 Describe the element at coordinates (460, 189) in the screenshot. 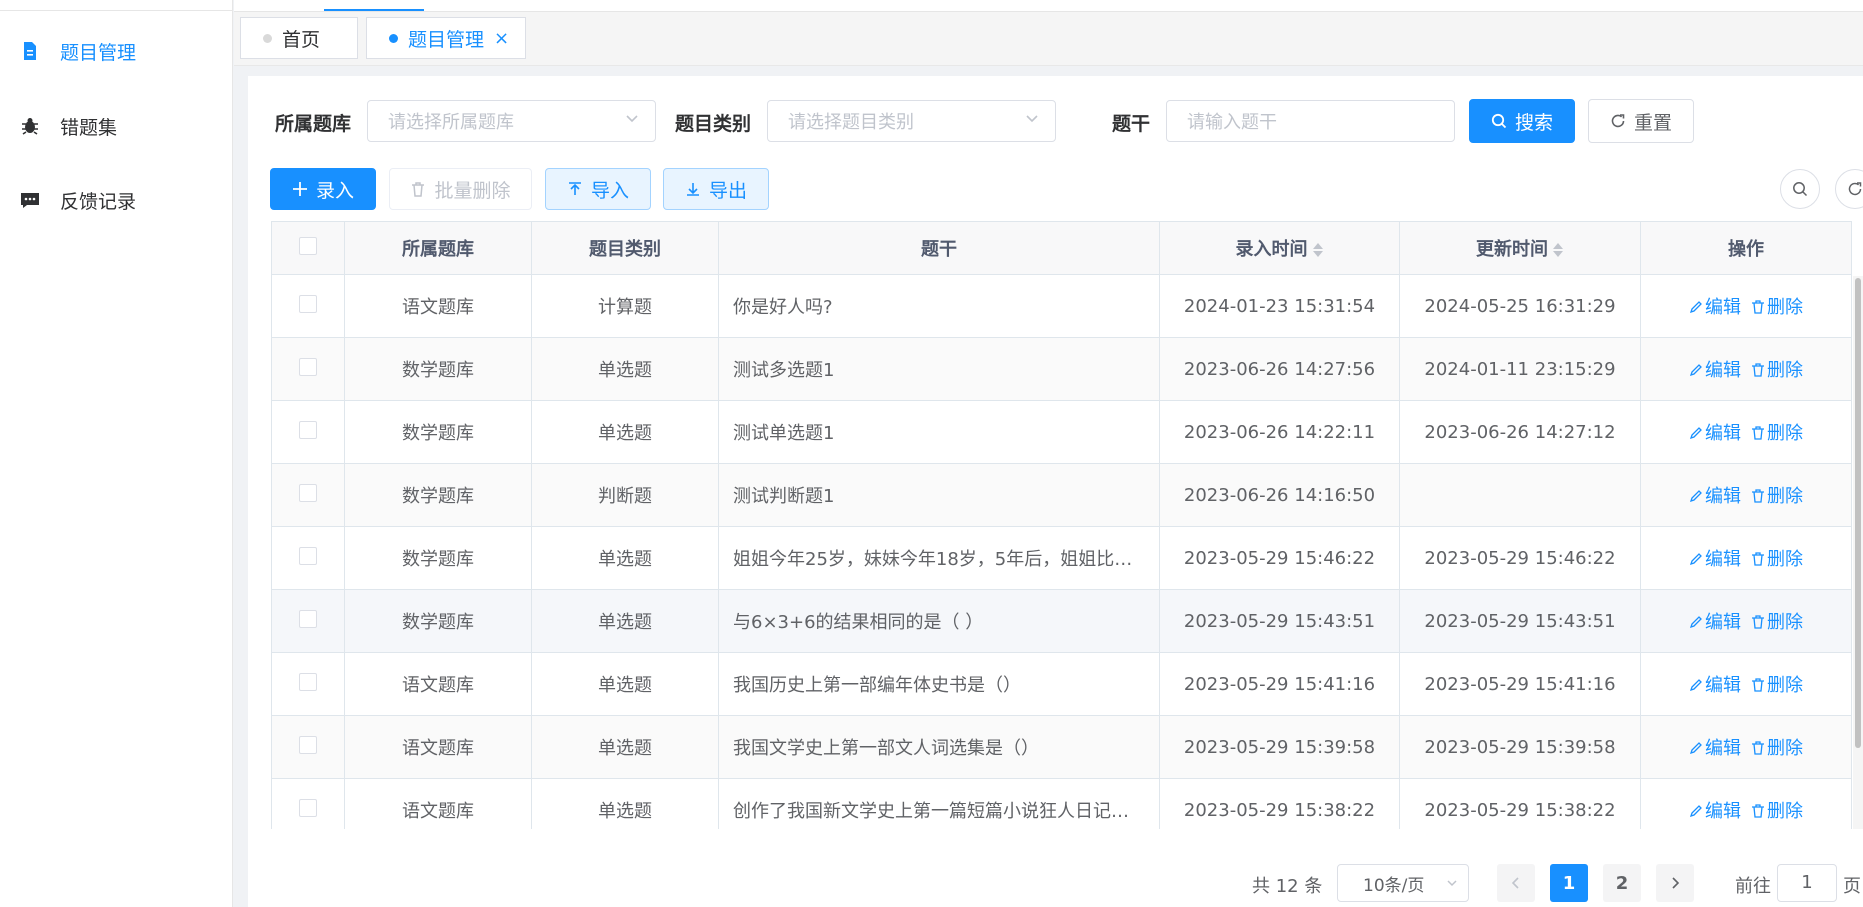

I see `batch-delete-button: 批量删除` at that location.